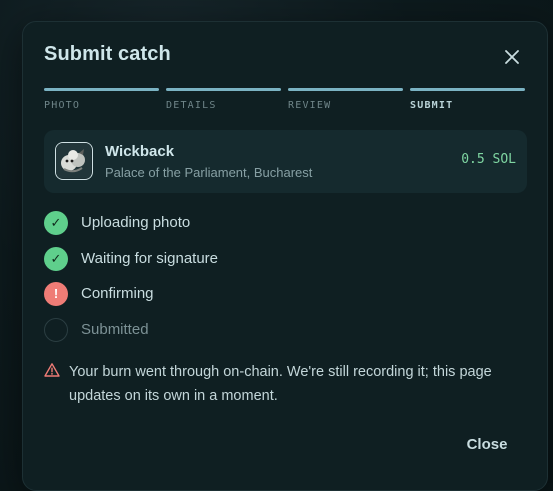  What do you see at coordinates (191, 105) in the screenshot?
I see `step-details-label: DETAILS` at bounding box center [191, 105].